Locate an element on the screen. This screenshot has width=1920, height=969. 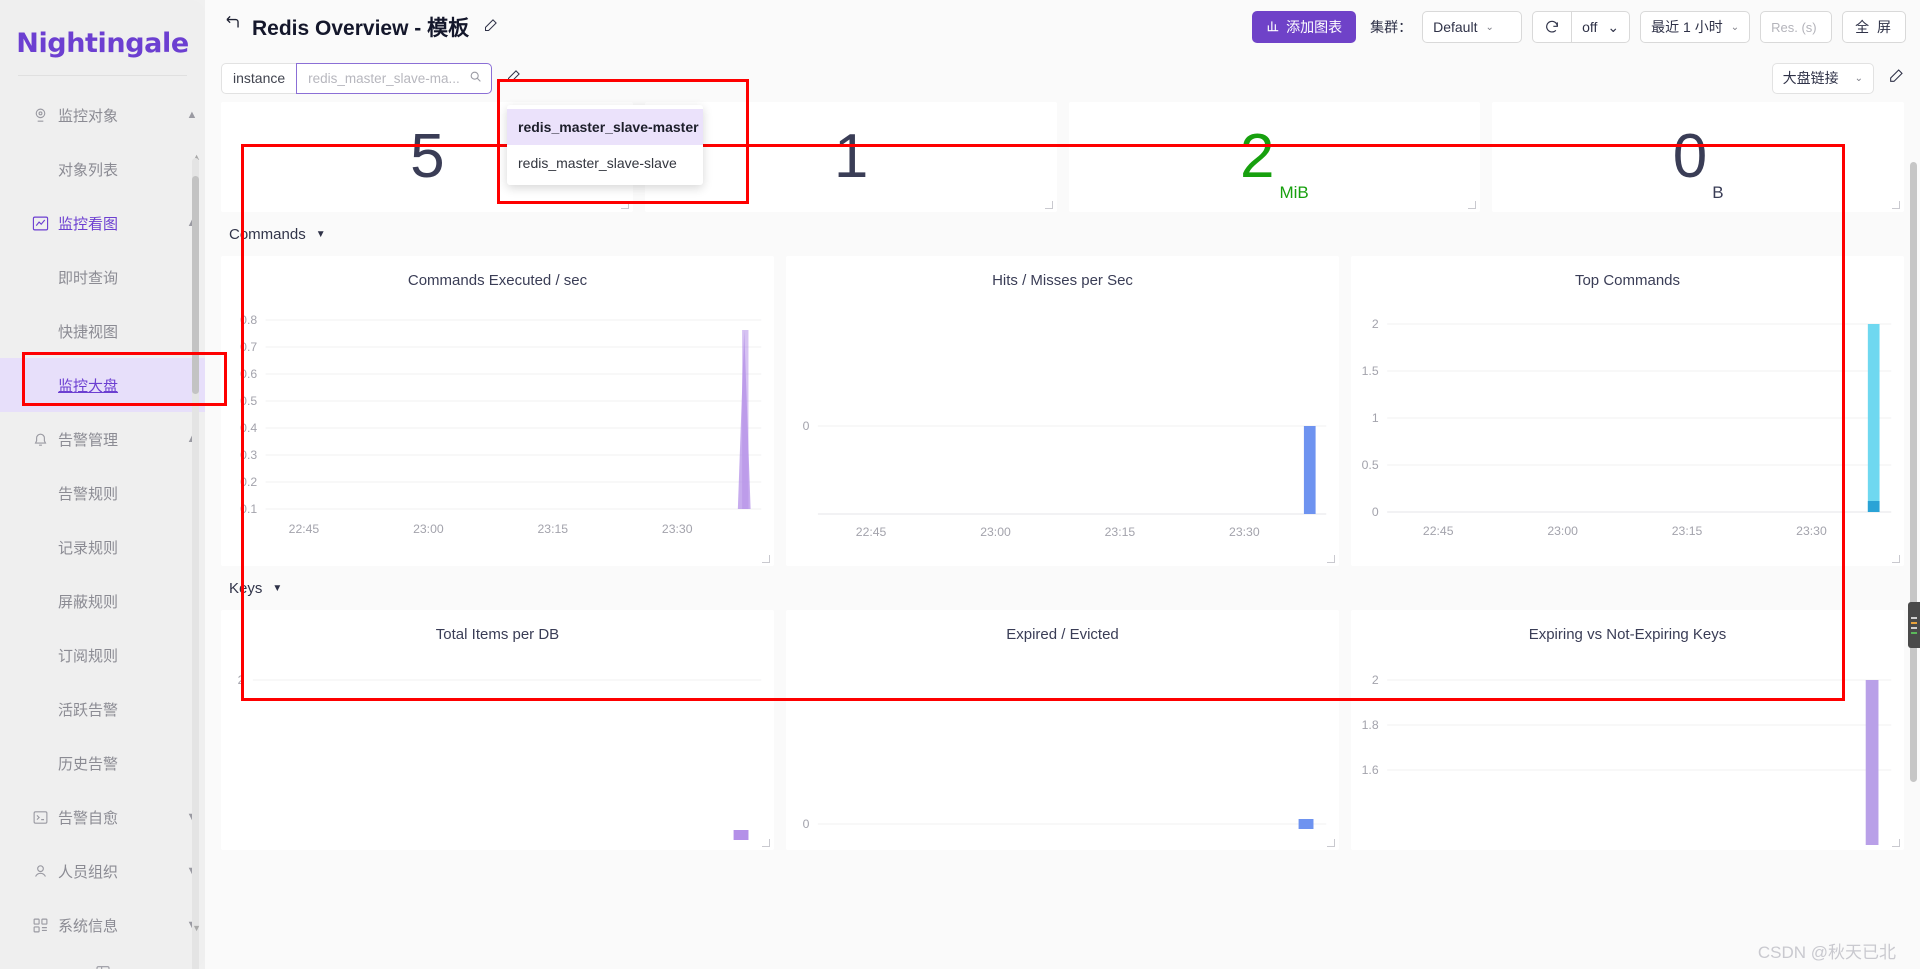
section-header-commands: Commands ▼ is located at coordinates (1062, 234).